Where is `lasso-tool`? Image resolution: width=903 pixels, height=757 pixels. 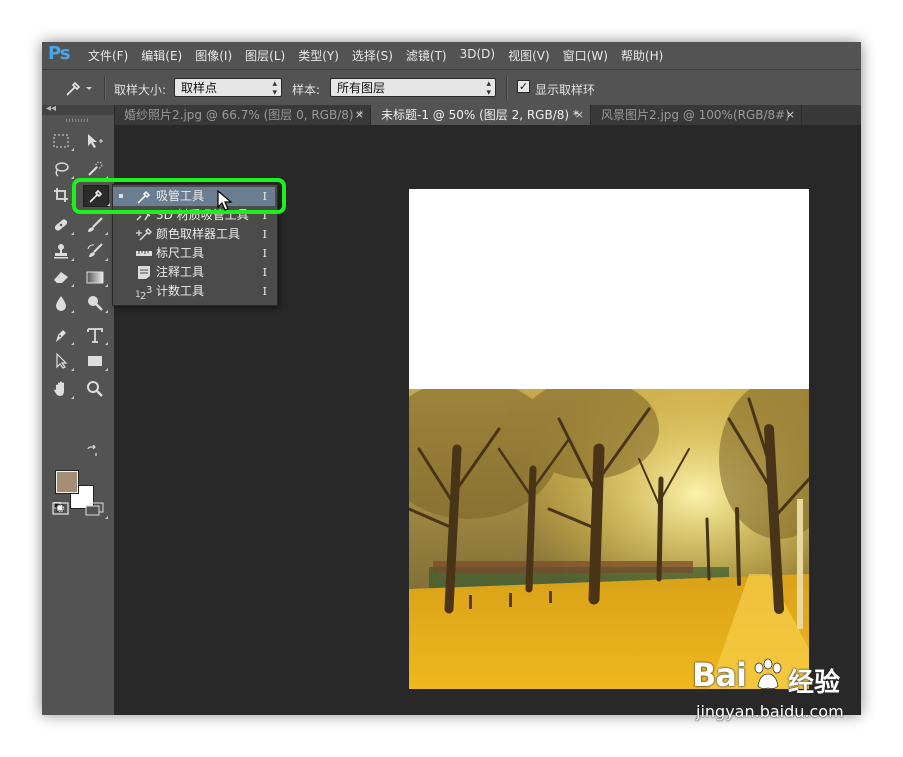 lasso-tool is located at coordinates (62, 169).